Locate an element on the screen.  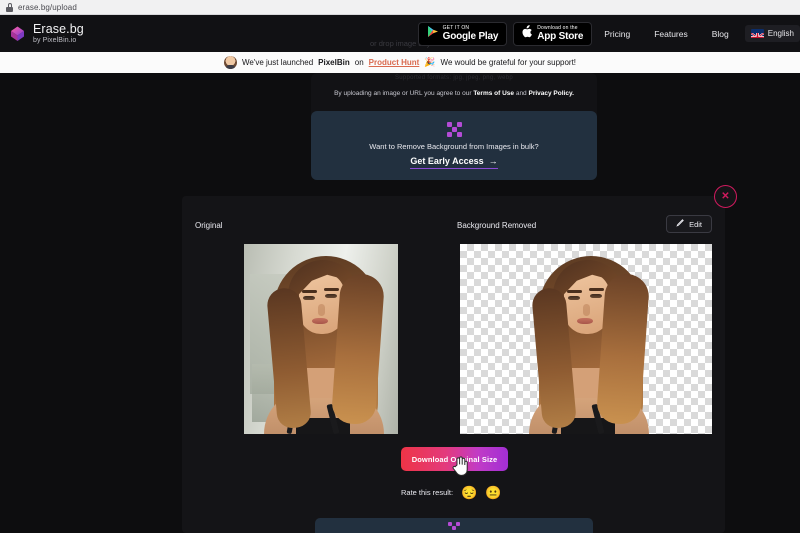
get-early-access-link: Get Early Access → is located at coordinates (454, 162).